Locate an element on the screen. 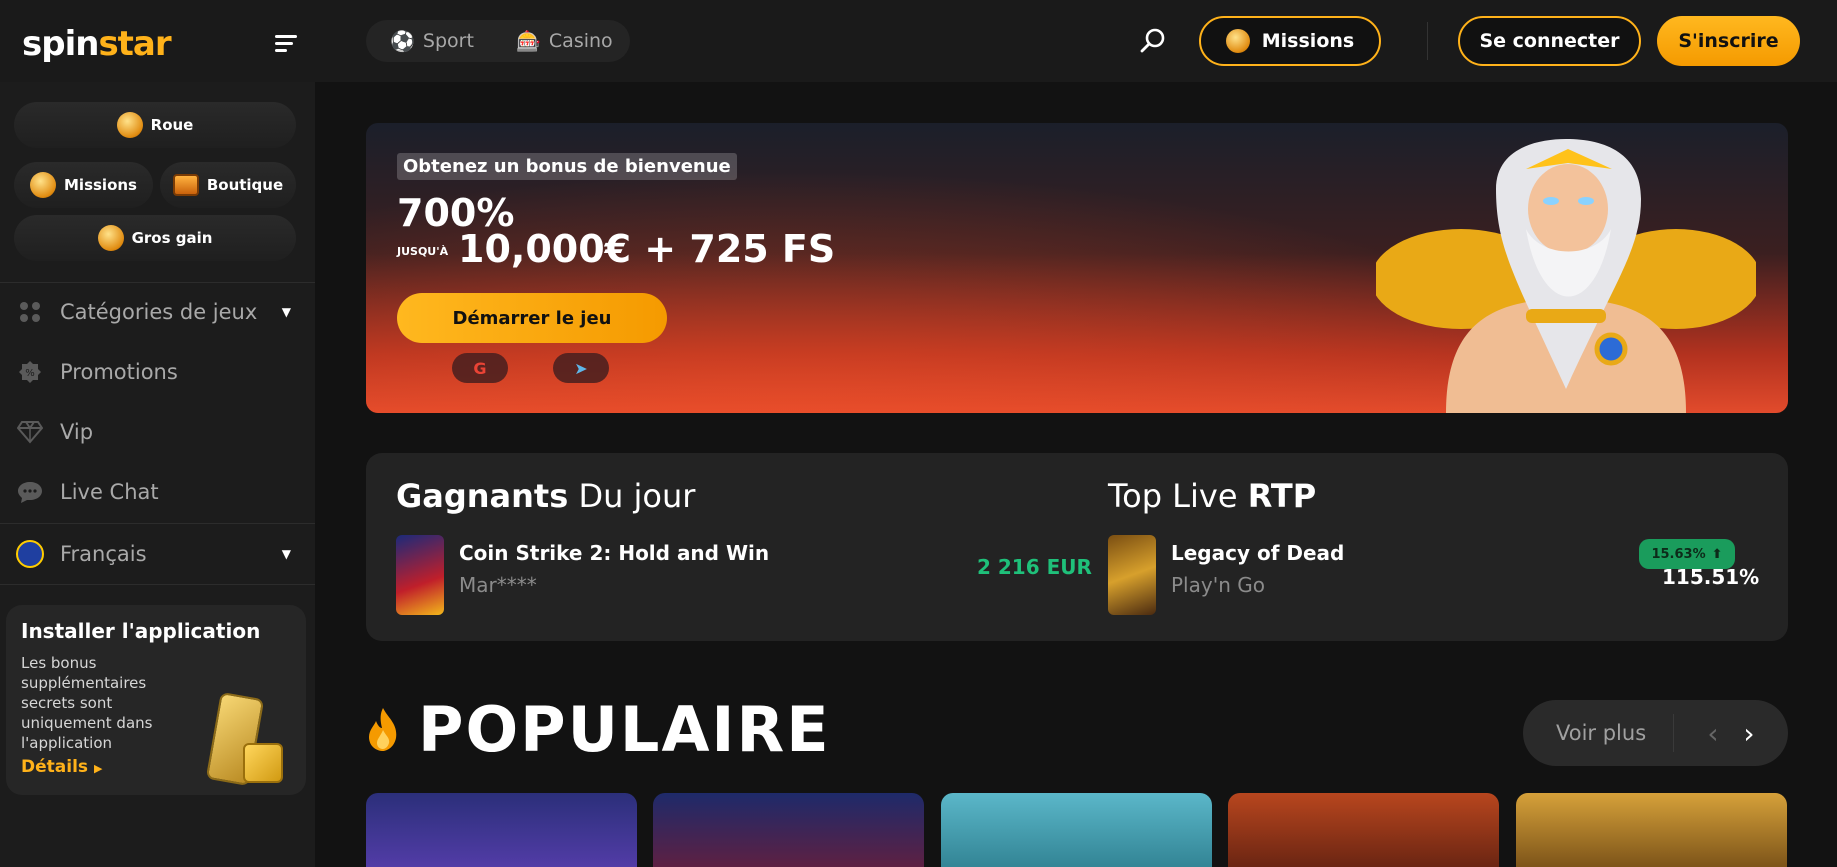  top-rtp-title: Top Live RTP is located at coordinates (1212, 496).